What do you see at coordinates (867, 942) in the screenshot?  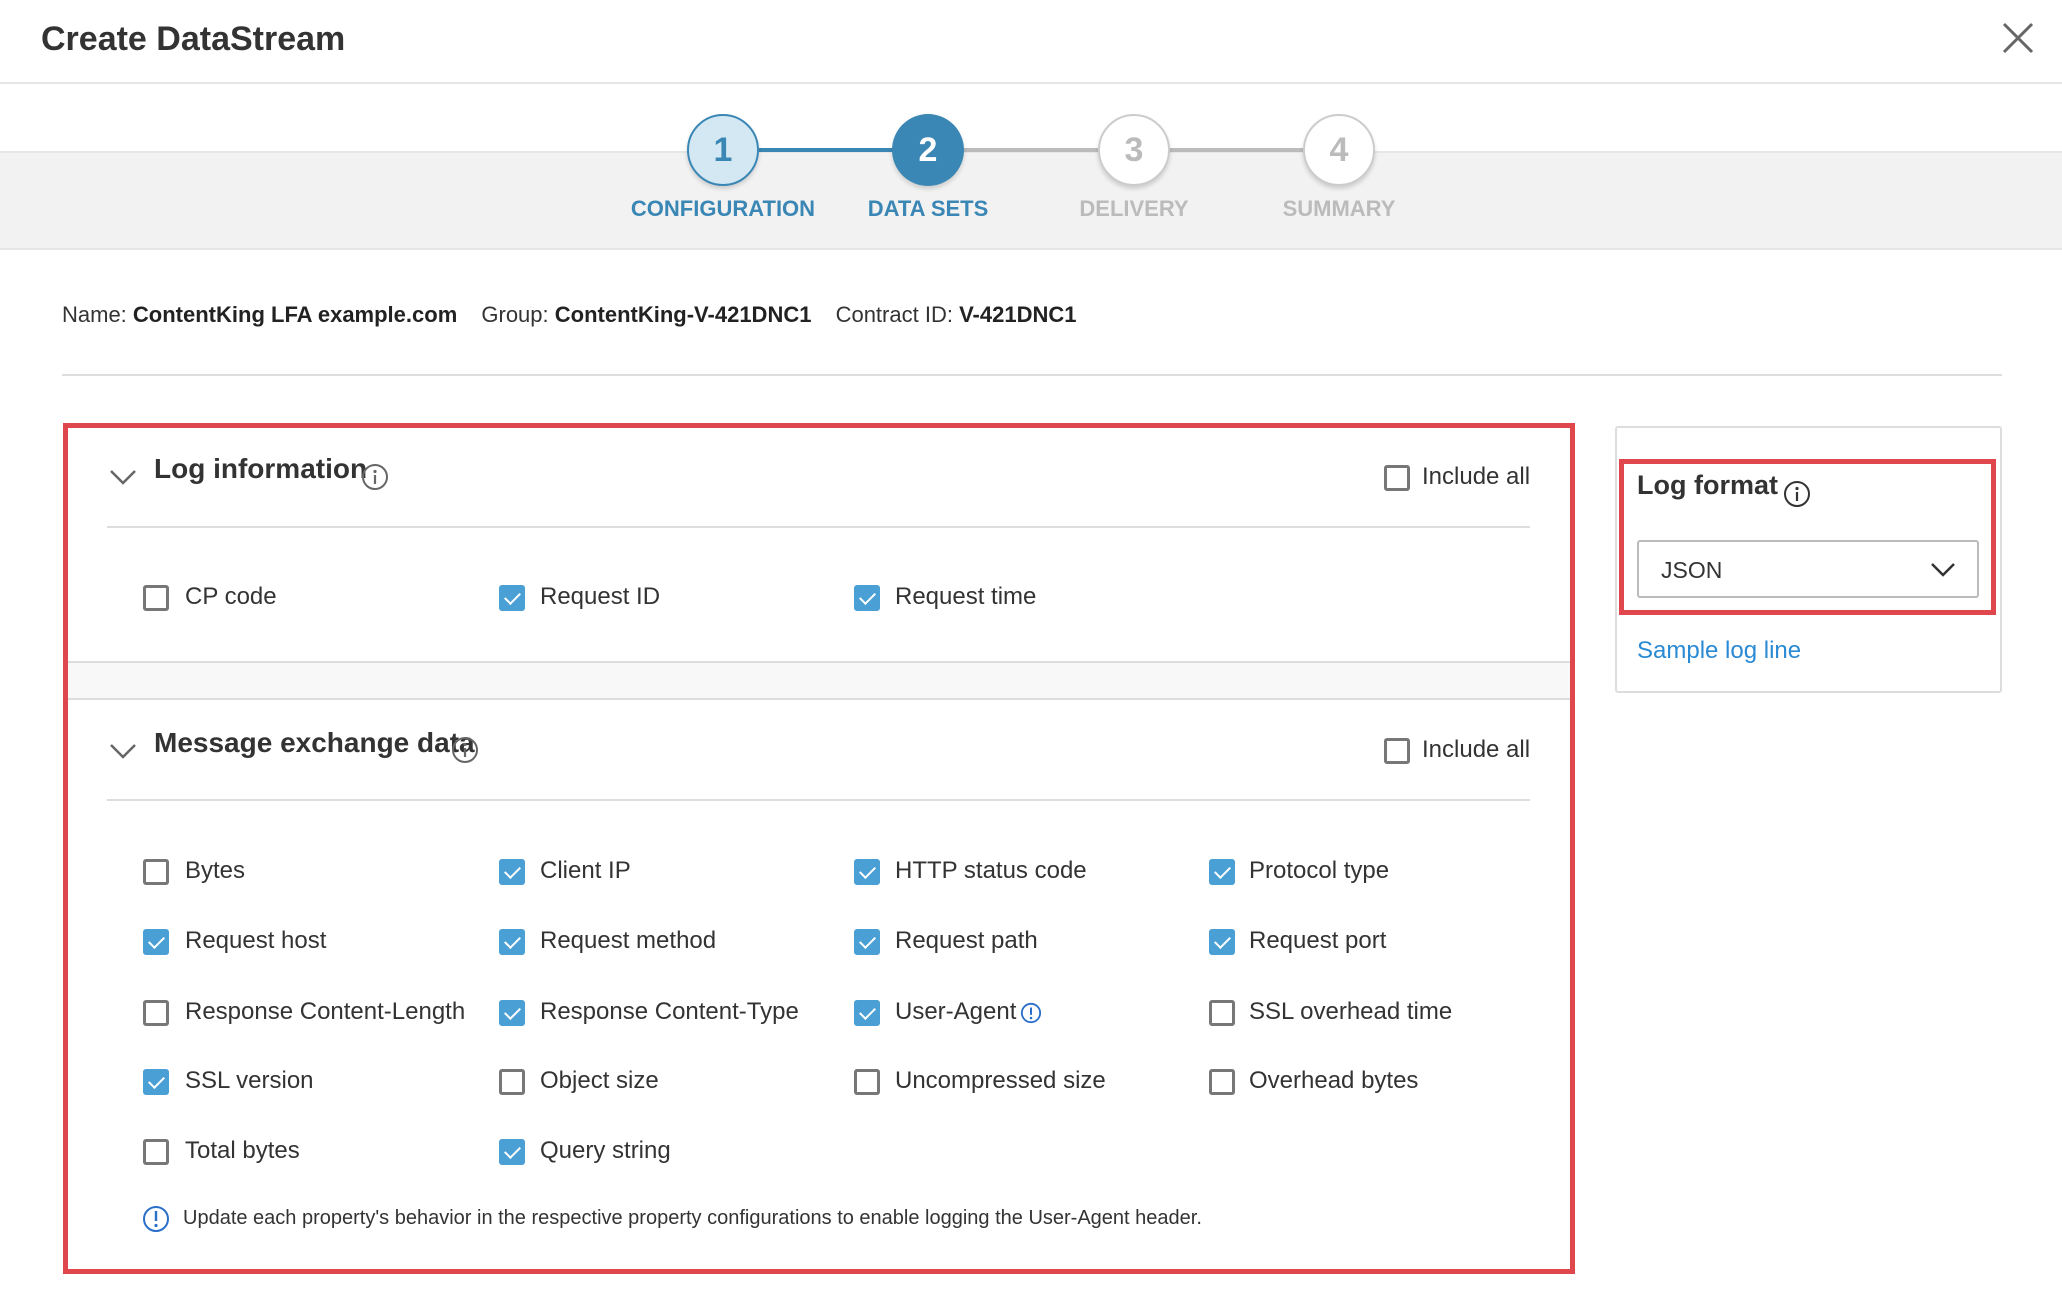 I see `request-path-checkbox` at bounding box center [867, 942].